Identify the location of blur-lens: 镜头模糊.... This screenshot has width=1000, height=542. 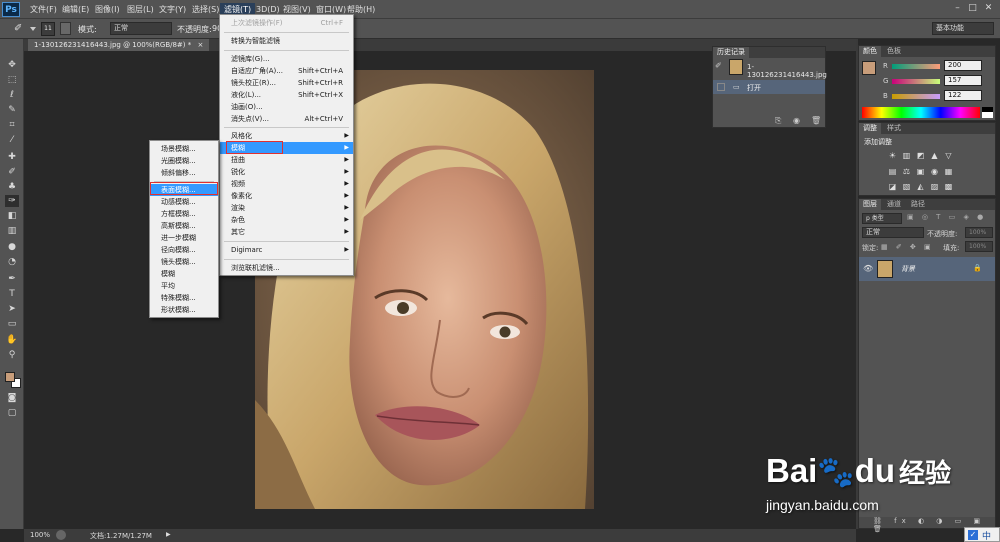
(184, 262).